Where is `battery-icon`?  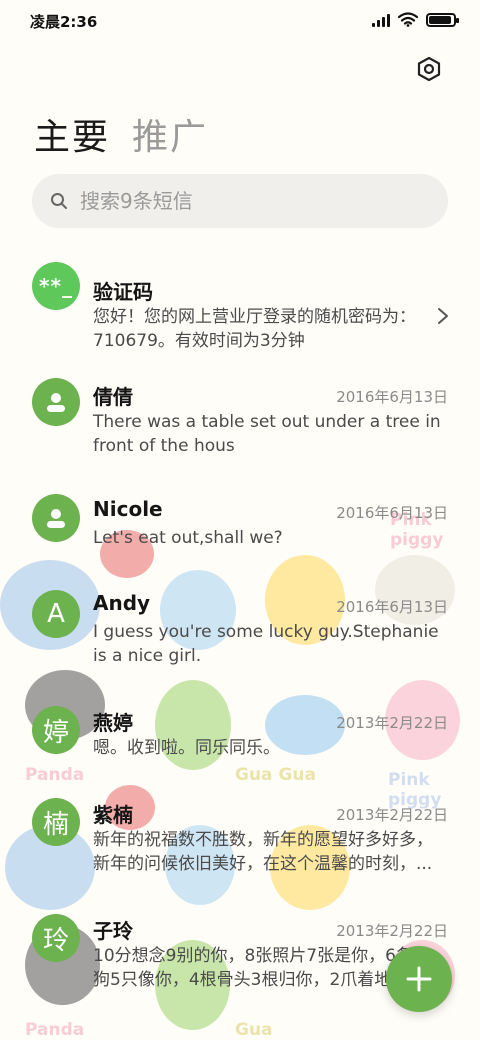
battery-icon is located at coordinates (442, 19).